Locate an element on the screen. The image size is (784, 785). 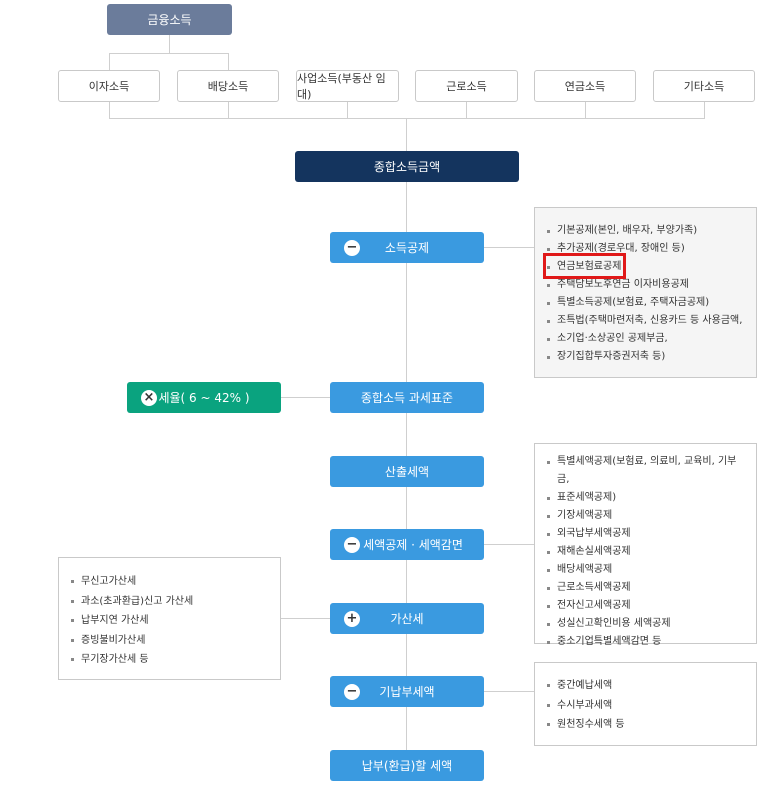
income-deduction-box: − 소득공제 is located at coordinates (407, 247).